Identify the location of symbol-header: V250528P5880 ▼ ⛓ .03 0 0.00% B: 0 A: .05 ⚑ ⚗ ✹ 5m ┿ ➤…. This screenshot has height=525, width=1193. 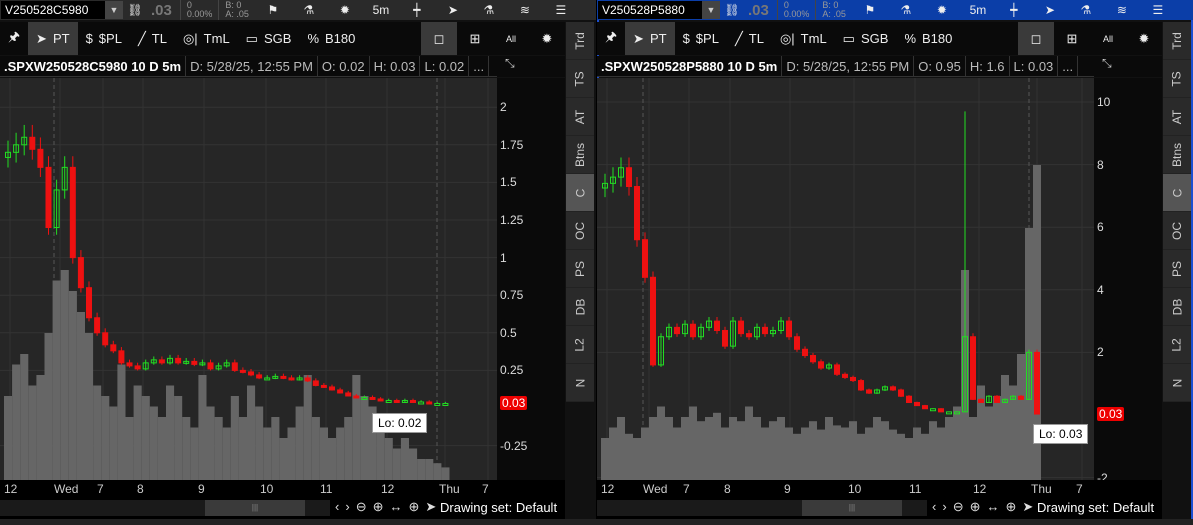
(895, 10).